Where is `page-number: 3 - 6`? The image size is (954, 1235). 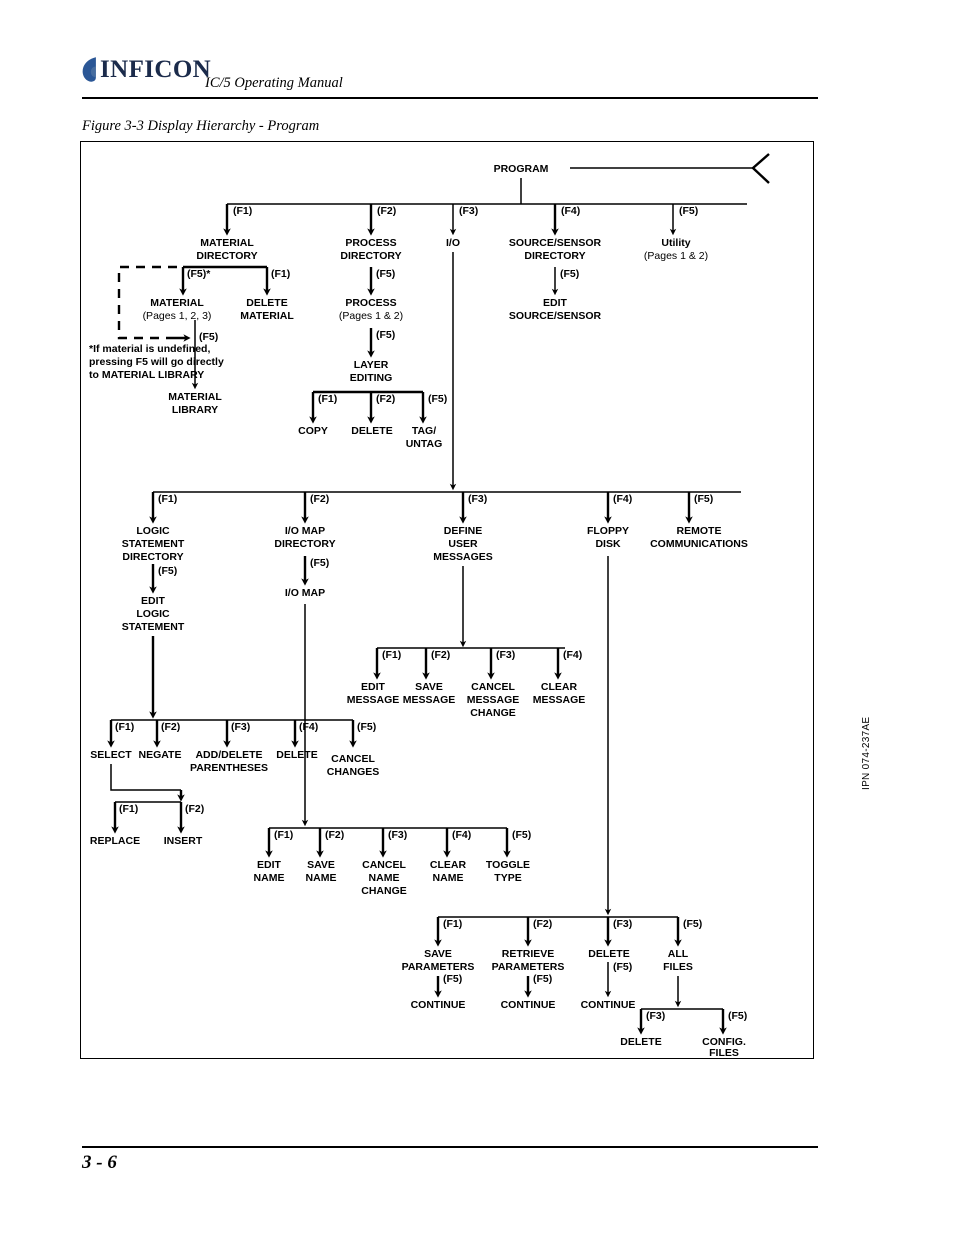
page-number: 3 - 6 is located at coordinates (99, 1162).